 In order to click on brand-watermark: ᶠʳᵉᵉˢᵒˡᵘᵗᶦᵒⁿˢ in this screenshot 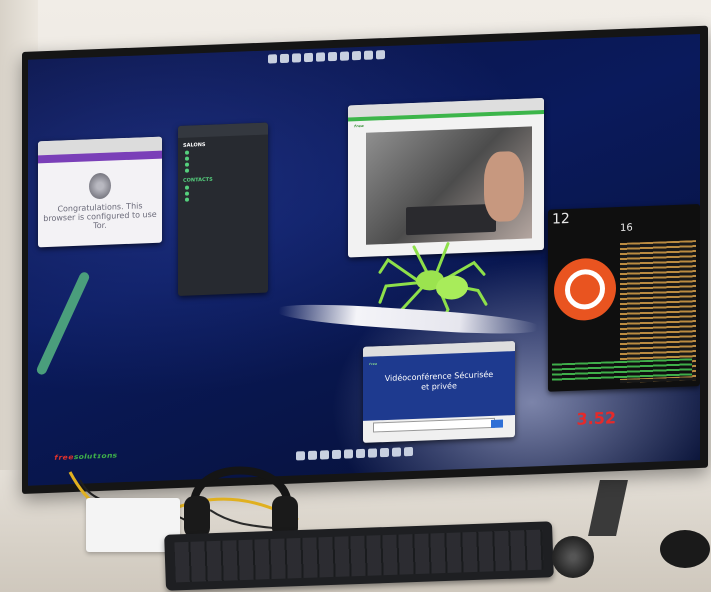, I will do `click(86, 458)`.